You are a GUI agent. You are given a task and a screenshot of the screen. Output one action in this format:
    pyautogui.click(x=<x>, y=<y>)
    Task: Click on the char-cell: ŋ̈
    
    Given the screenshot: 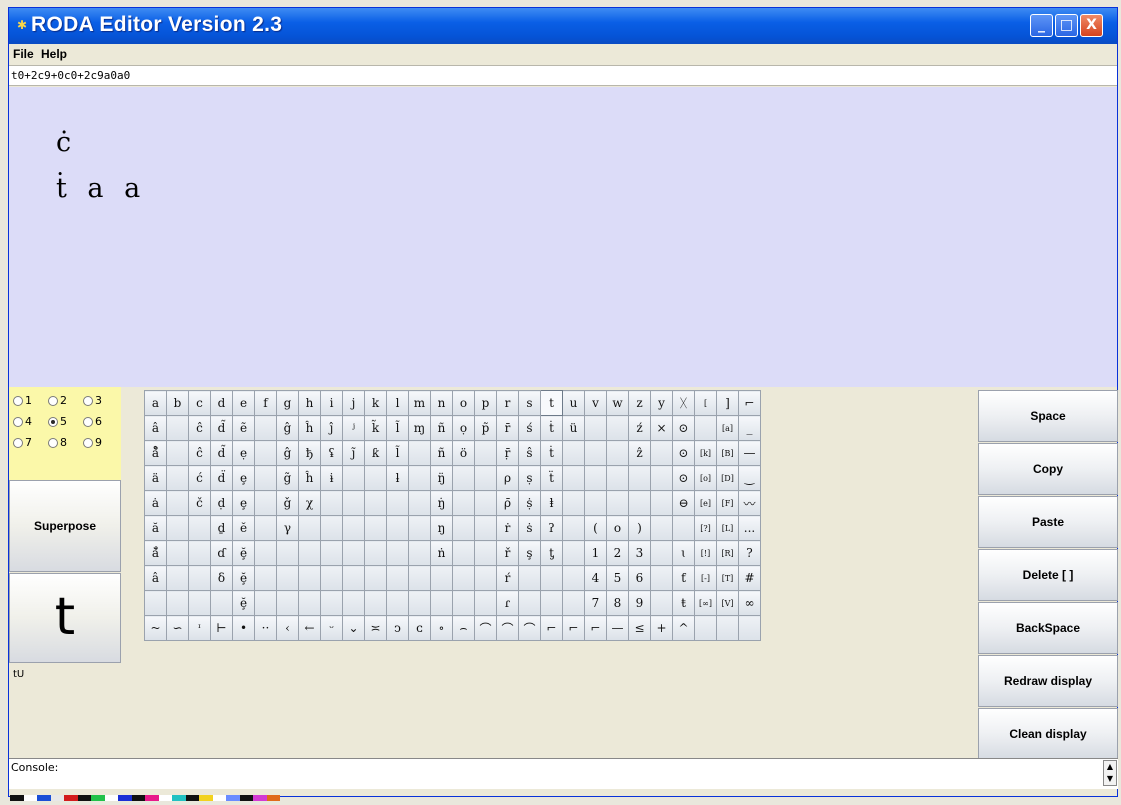 What is the action you would take?
    pyautogui.click(x=441, y=478)
    